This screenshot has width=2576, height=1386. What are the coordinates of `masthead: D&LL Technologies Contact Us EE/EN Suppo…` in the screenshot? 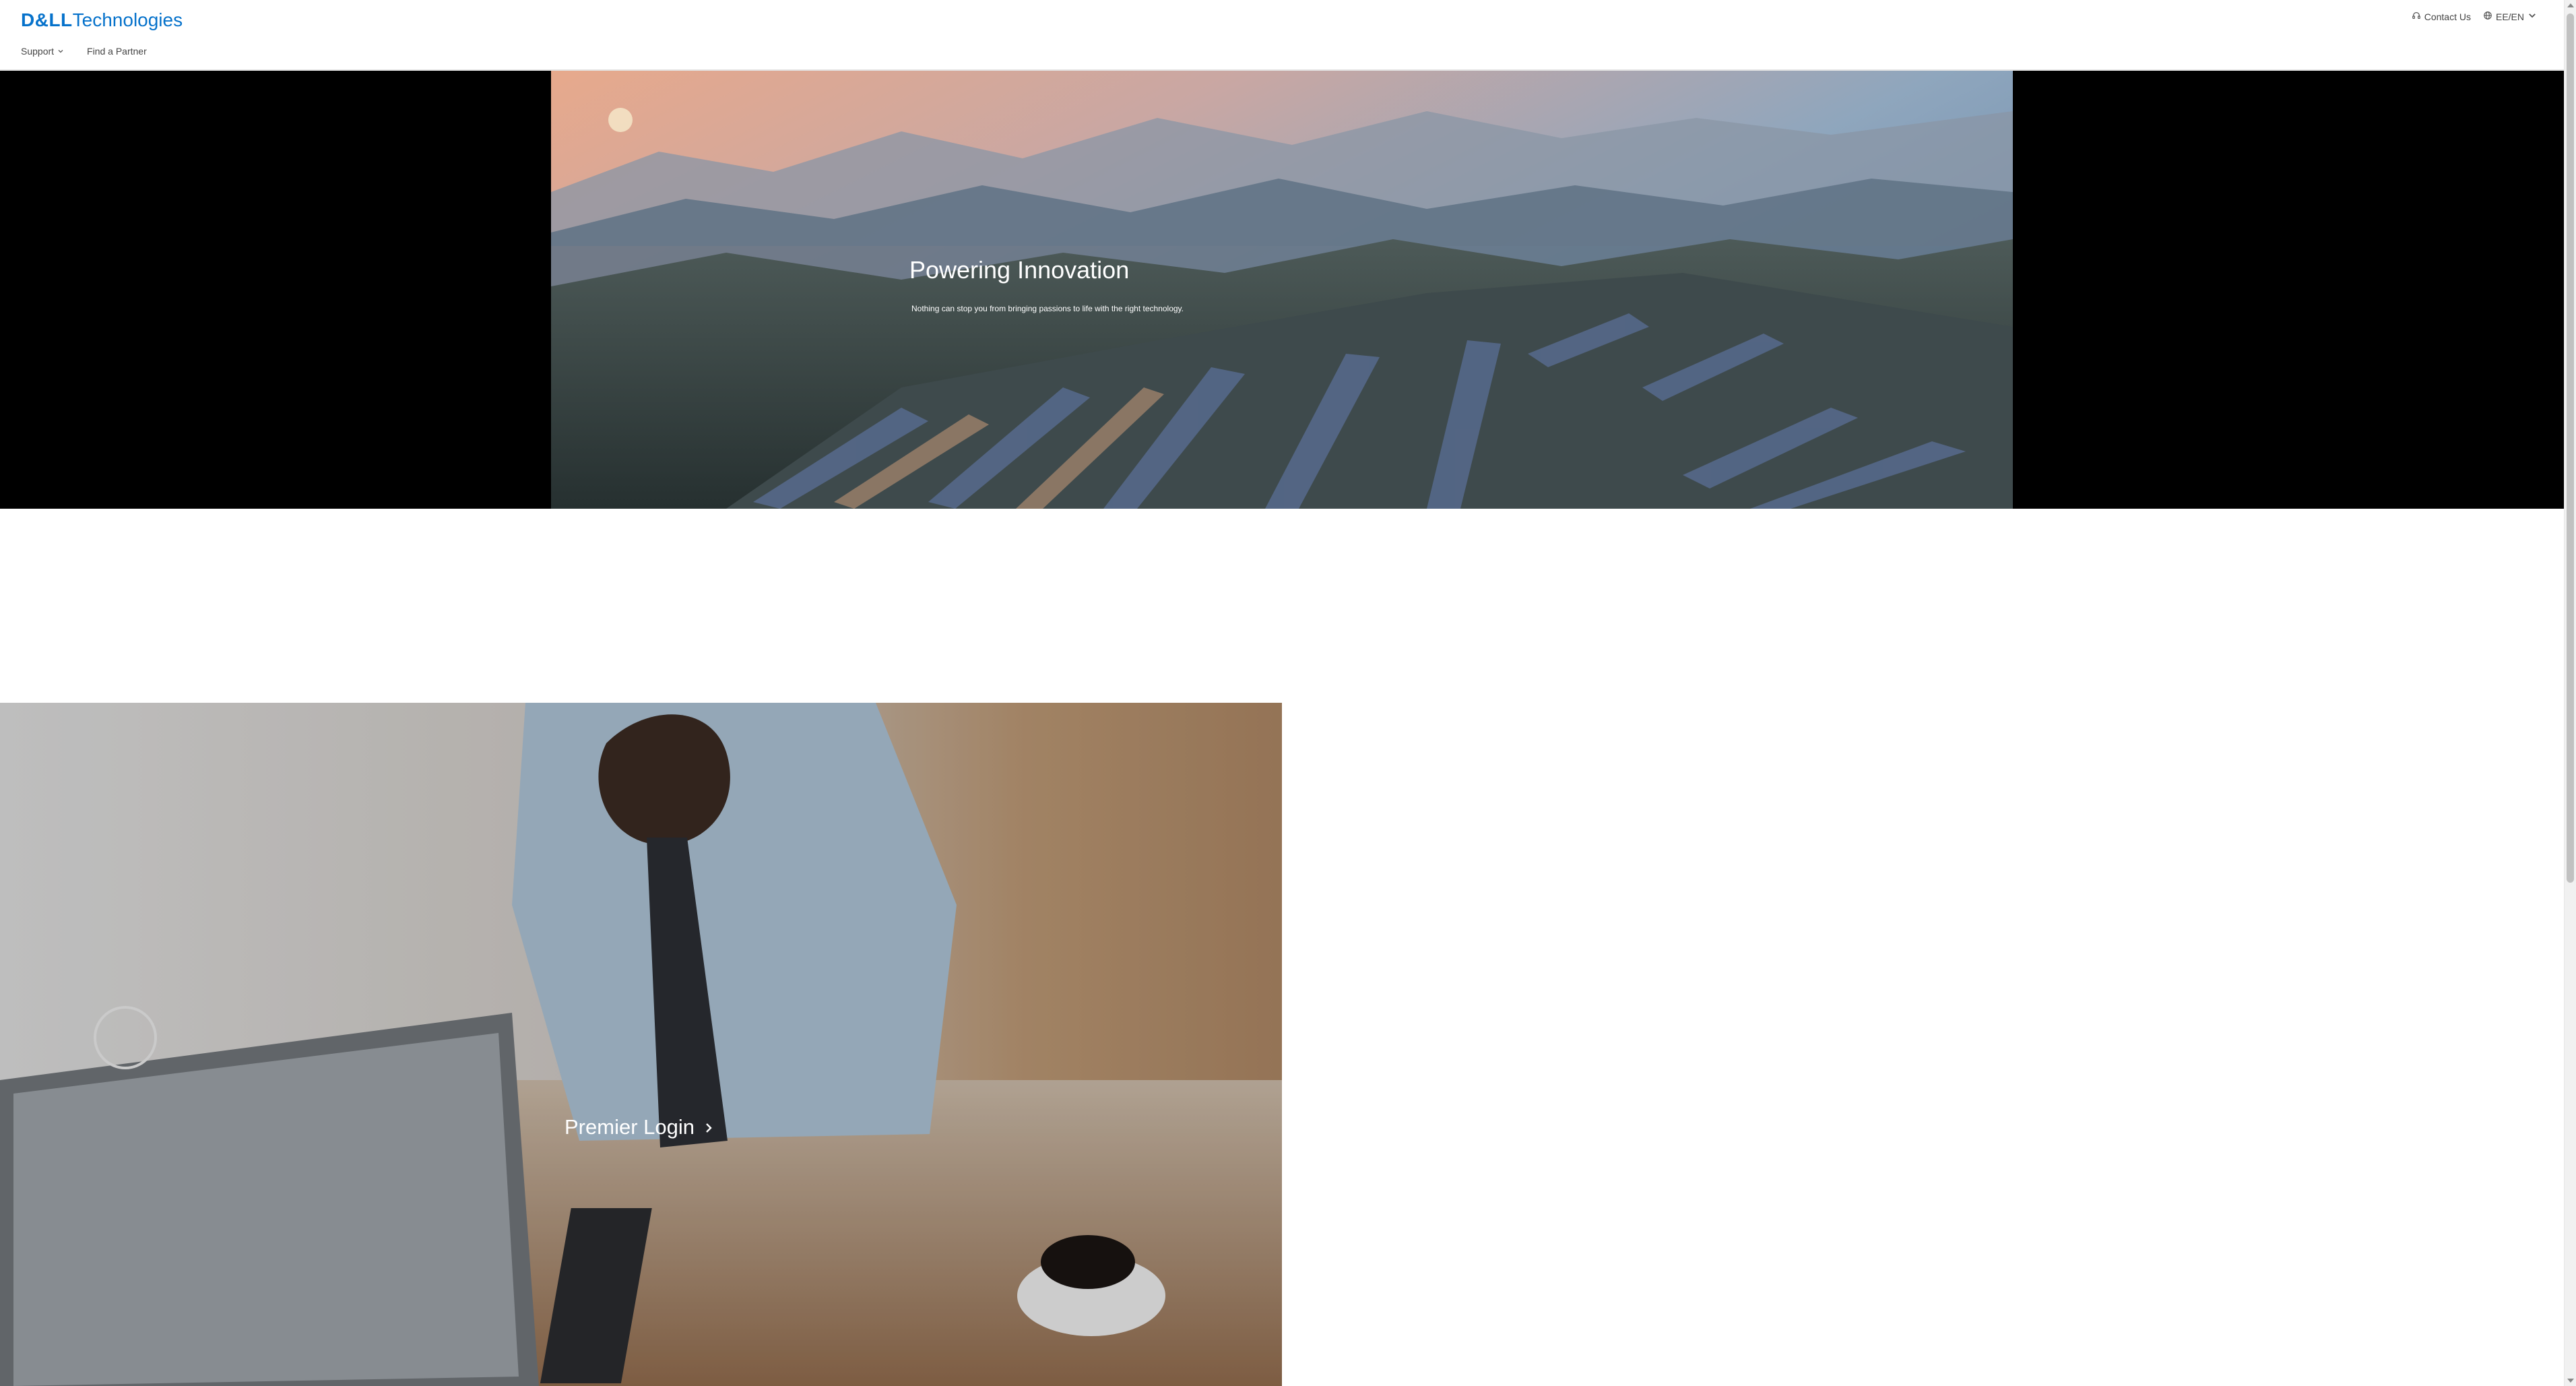 It's located at (1282, 35).